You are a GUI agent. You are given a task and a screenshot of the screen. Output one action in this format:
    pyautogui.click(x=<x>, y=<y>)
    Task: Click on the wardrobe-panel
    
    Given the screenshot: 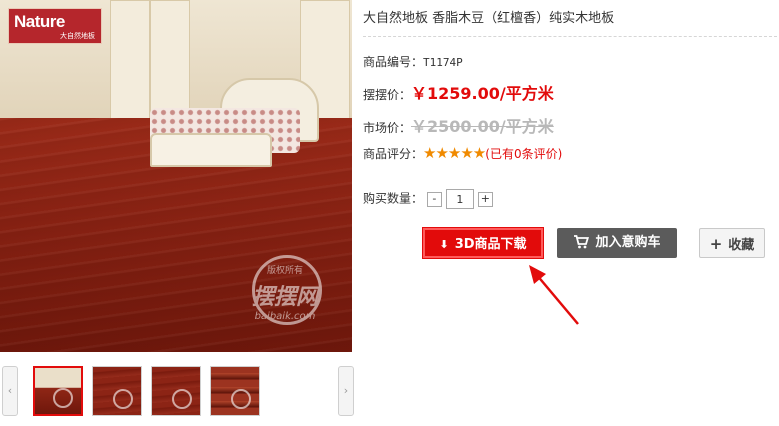 What is the action you would take?
    pyautogui.click(x=130, y=66)
    